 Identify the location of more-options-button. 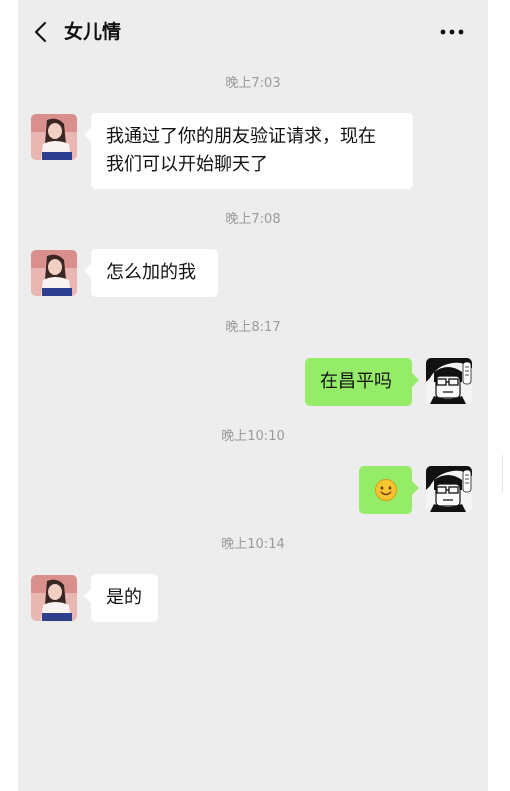
(452, 32).